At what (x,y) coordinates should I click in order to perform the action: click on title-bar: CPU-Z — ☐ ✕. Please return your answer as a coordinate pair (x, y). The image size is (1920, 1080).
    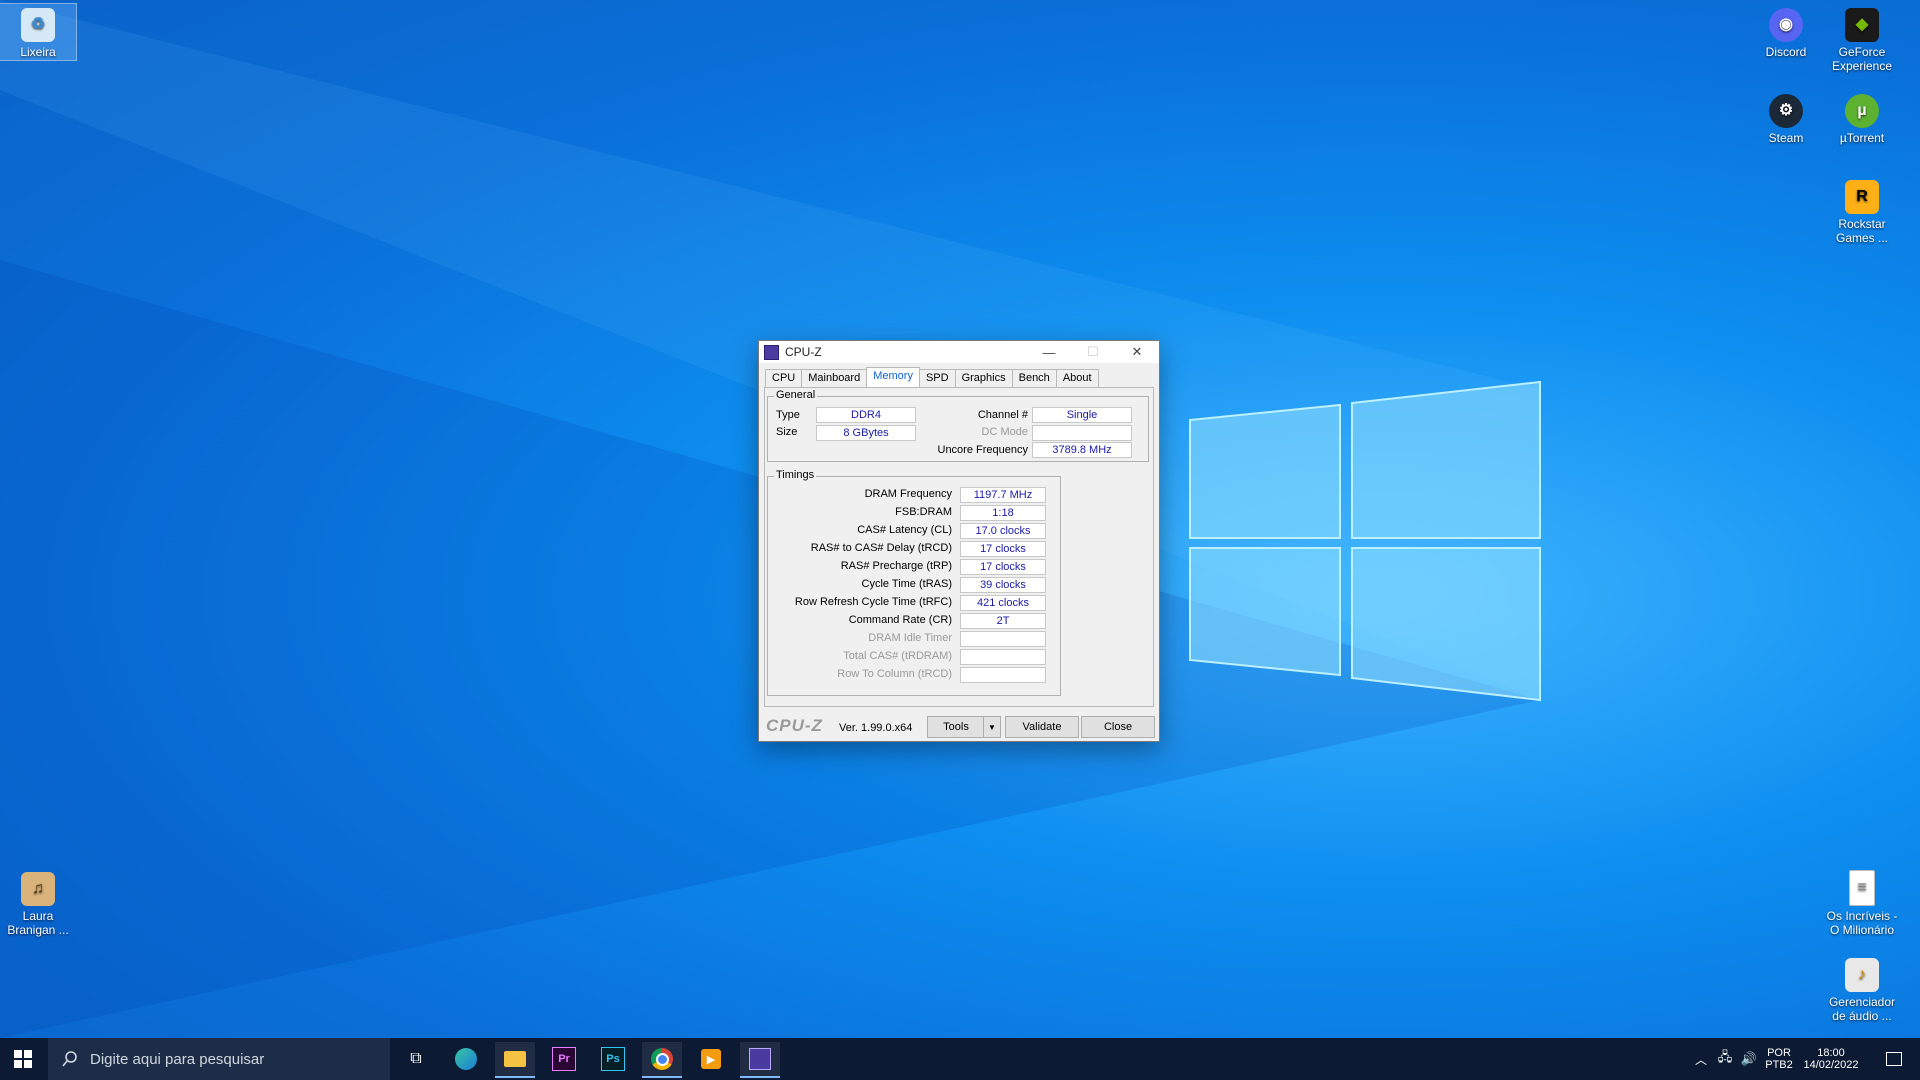
    Looking at the image, I should click on (959, 352).